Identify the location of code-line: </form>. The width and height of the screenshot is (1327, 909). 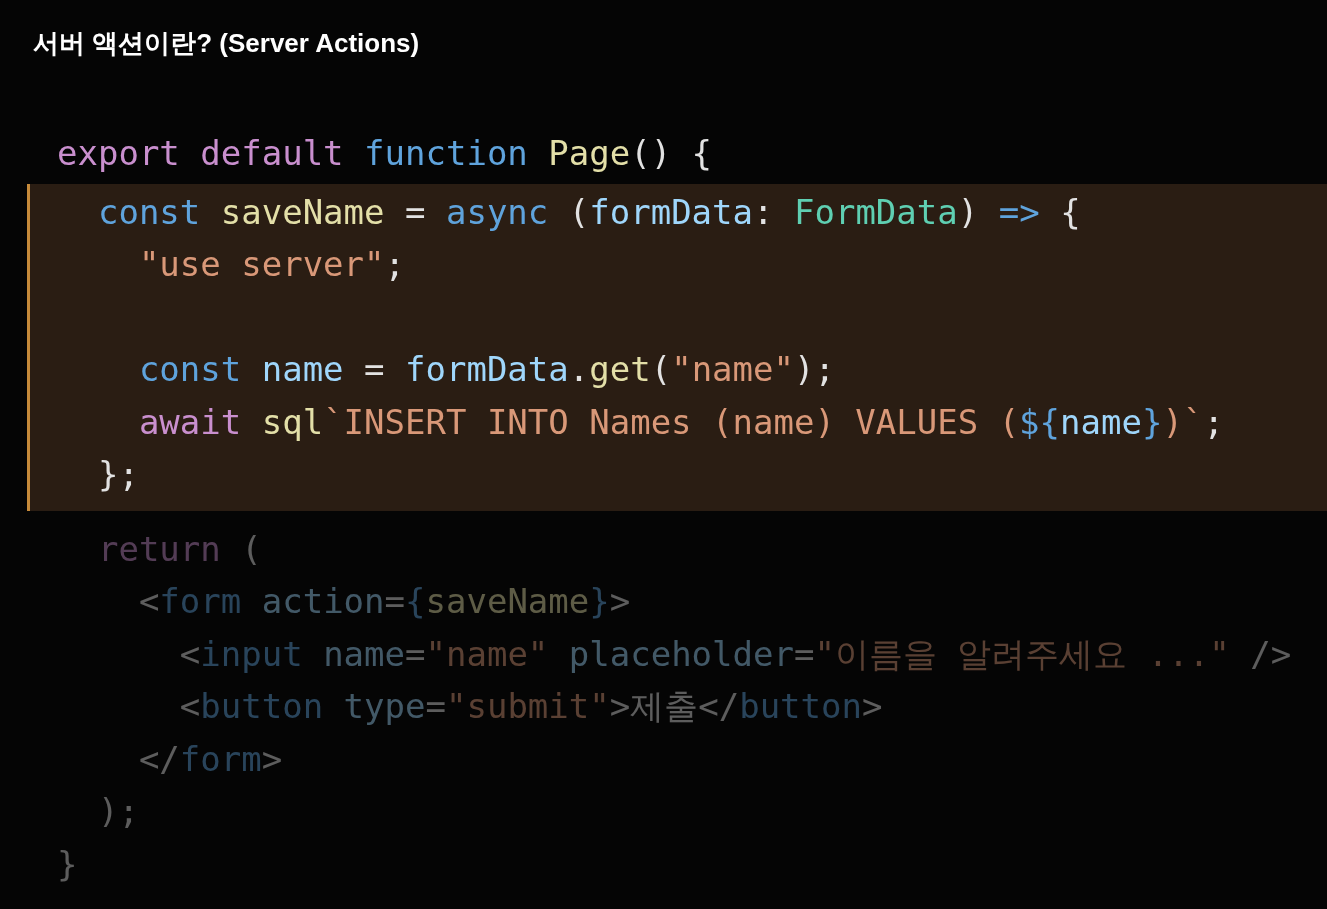
(210, 759).